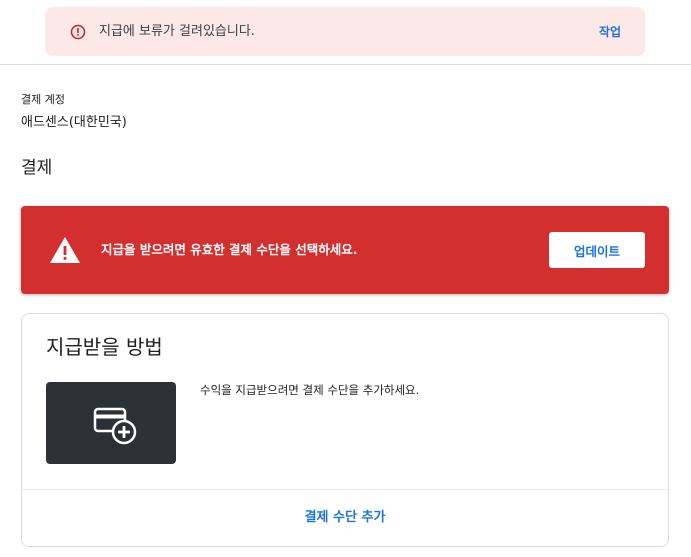 Image resolution: width=691 pixels, height=557 pixels. What do you see at coordinates (345, 489) in the screenshot?
I see `card-divider` at bounding box center [345, 489].